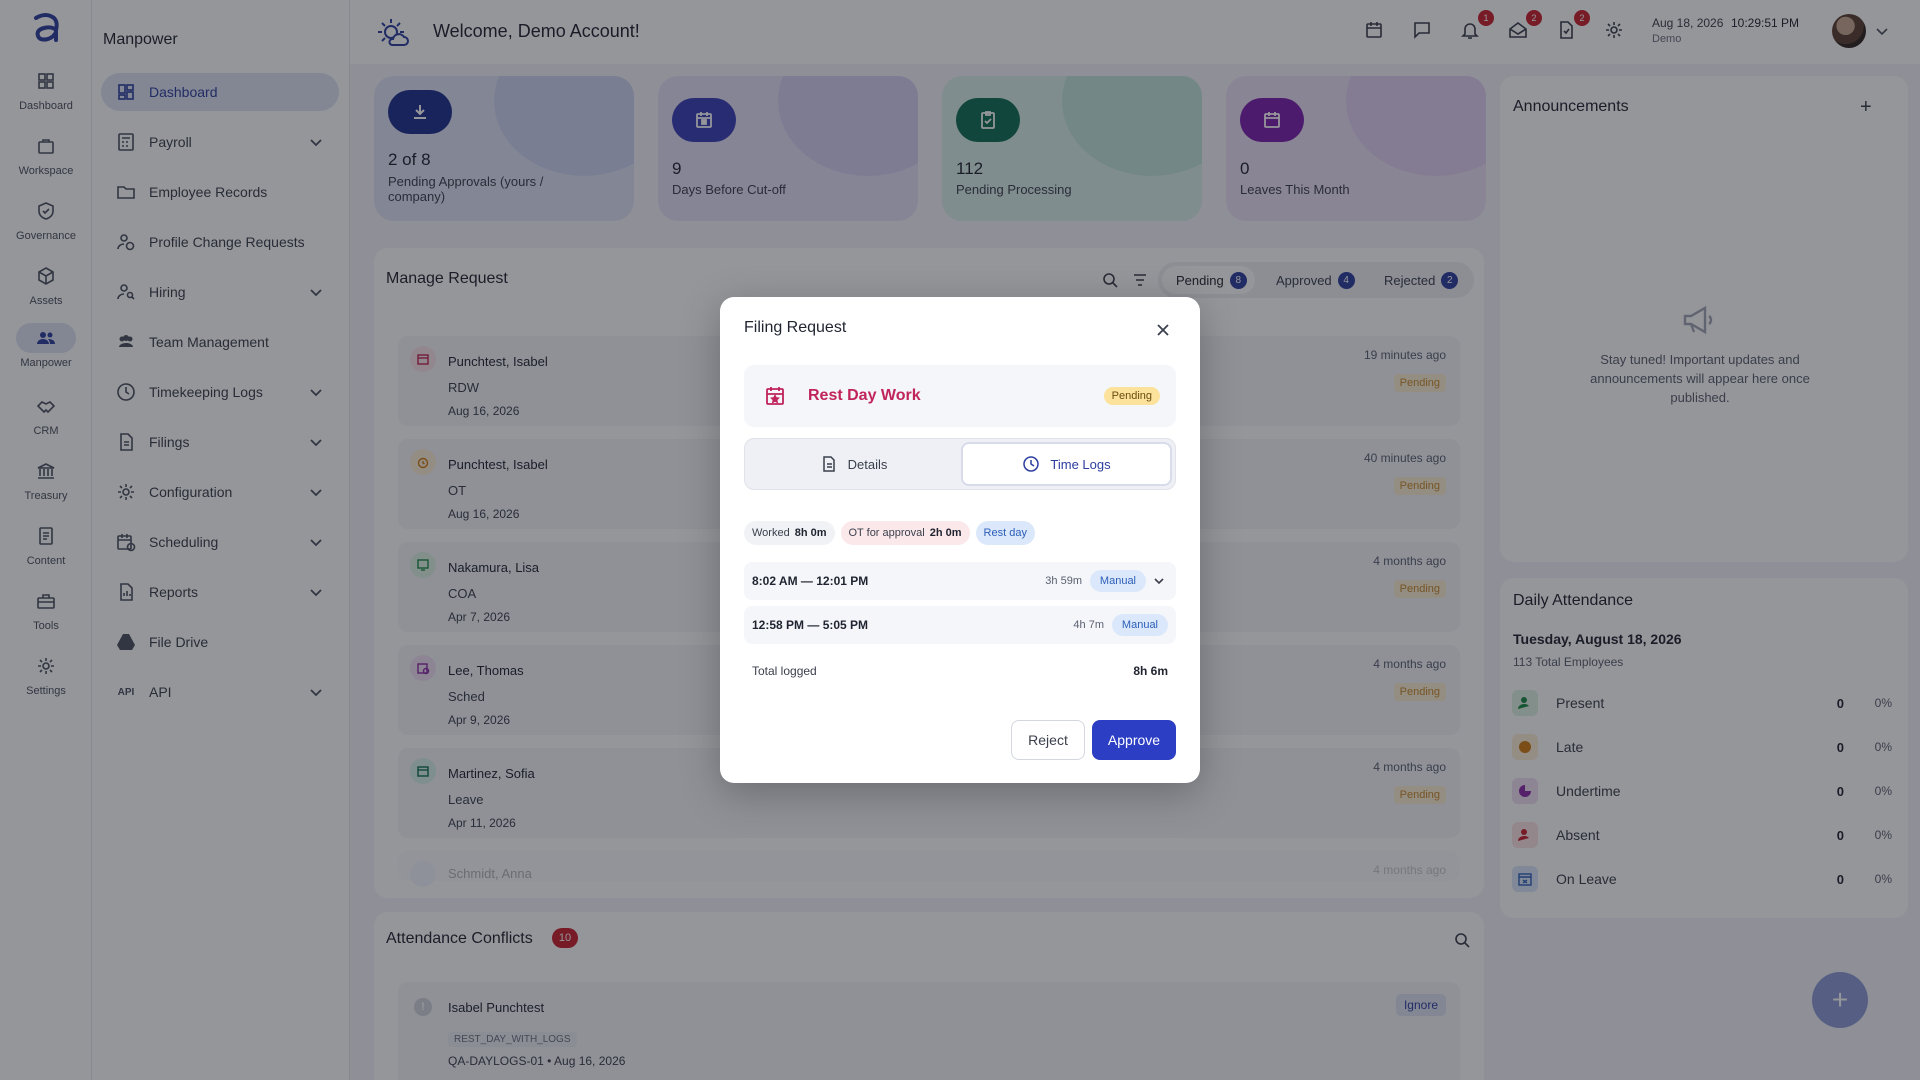  What do you see at coordinates (1005, 533) in the screenshot?
I see `rest-day-chip: Rest day` at bounding box center [1005, 533].